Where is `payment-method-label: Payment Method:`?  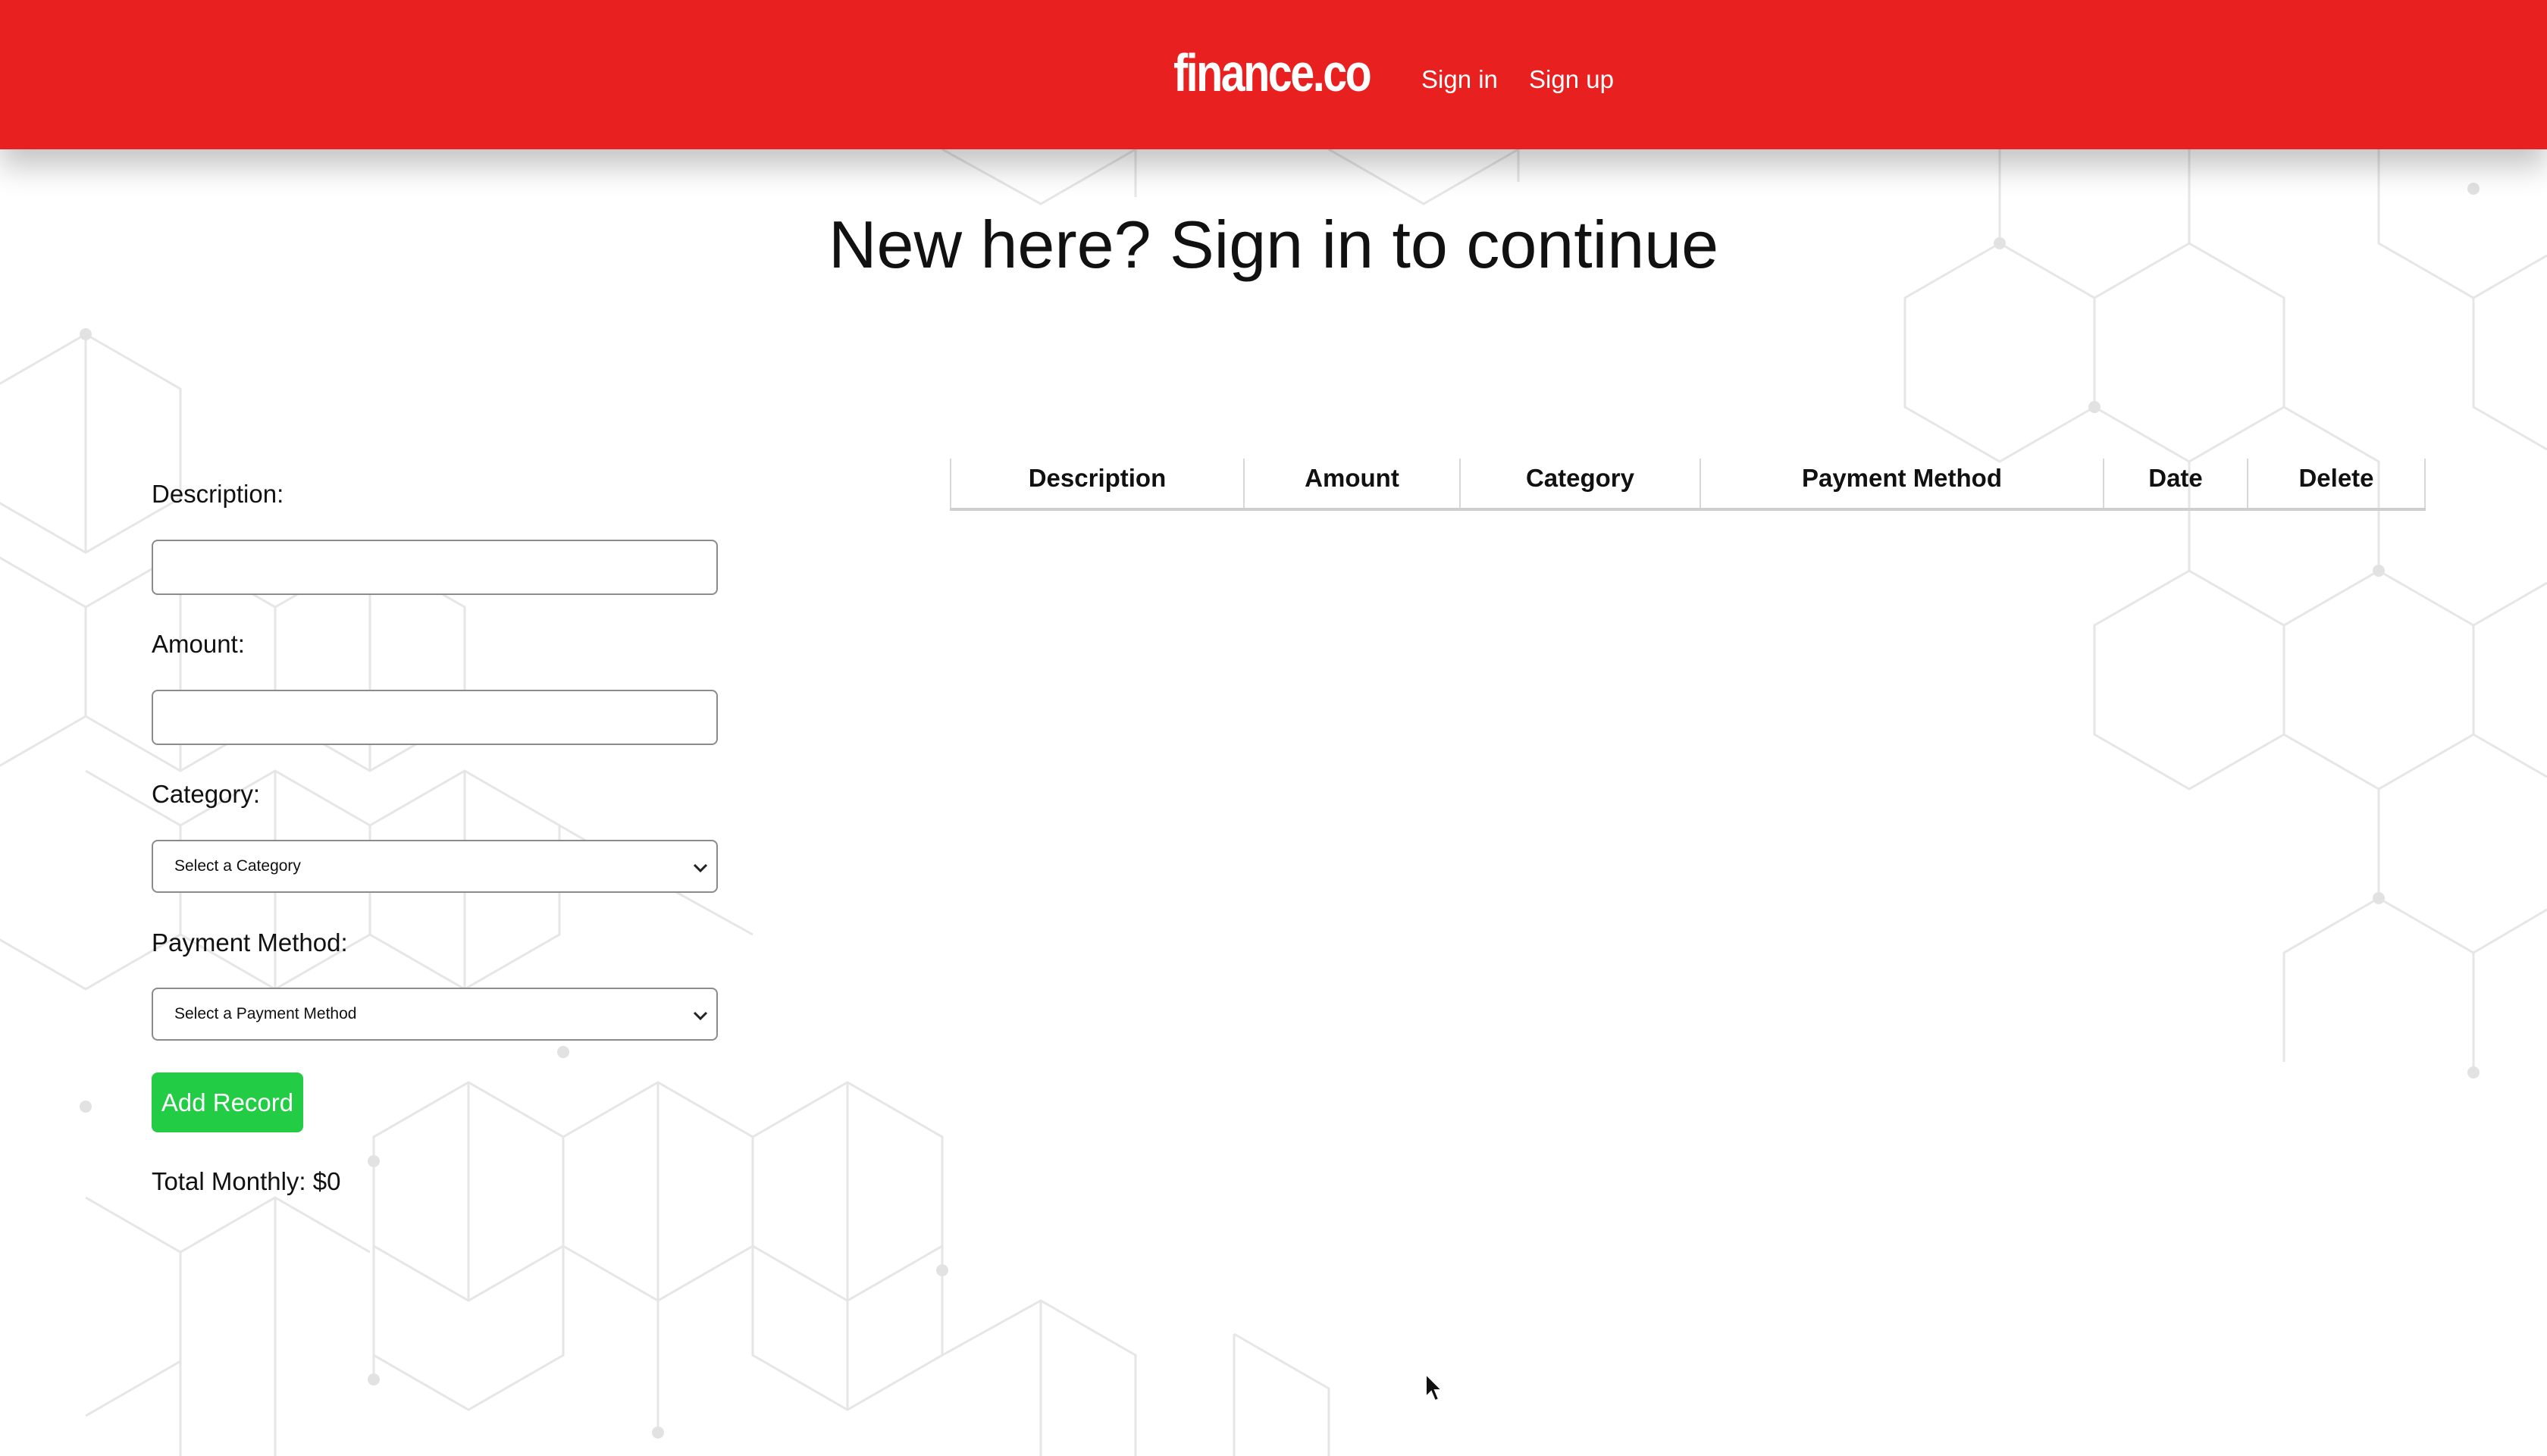 payment-method-label: Payment Method: is located at coordinates (250, 942).